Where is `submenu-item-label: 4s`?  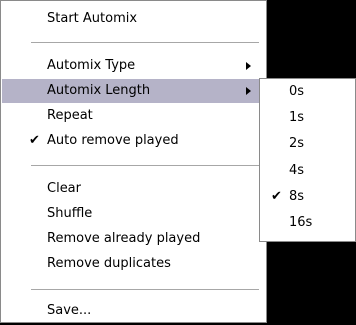
submenu-item-label: 4s is located at coordinates (297, 170).